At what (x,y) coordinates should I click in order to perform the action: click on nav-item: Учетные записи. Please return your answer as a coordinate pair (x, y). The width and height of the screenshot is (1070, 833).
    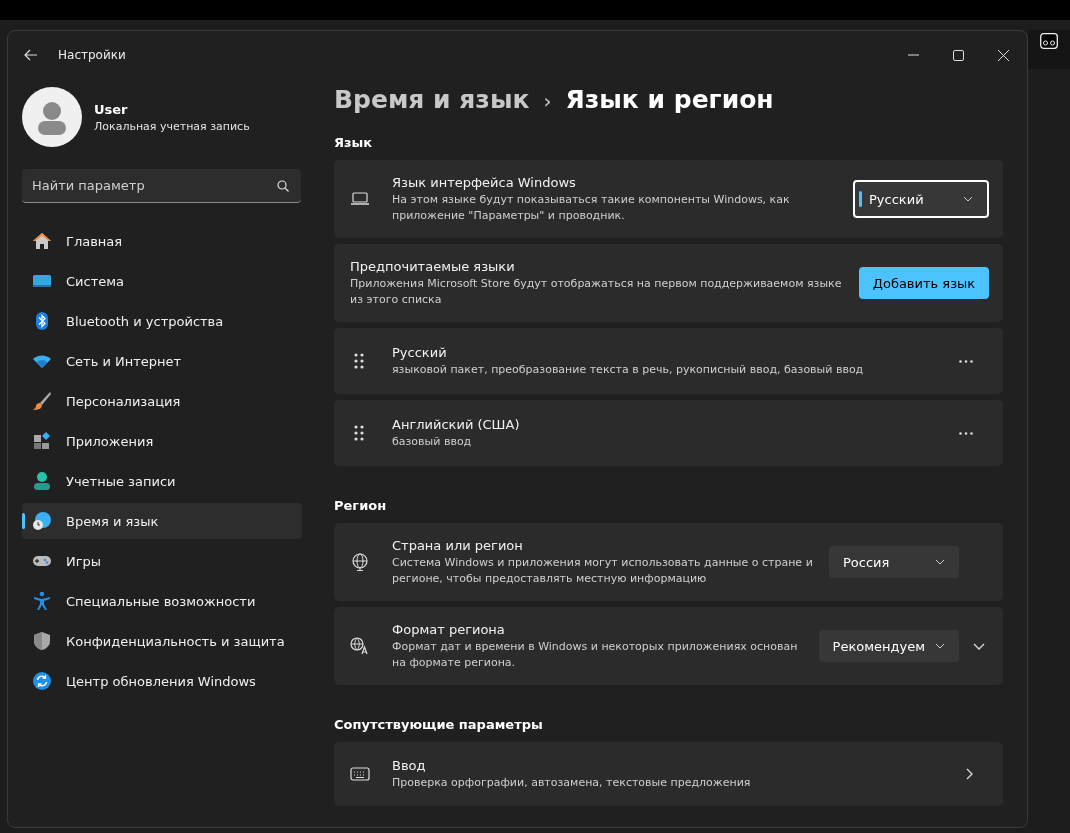
    Looking at the image, I should click on (162, 481).